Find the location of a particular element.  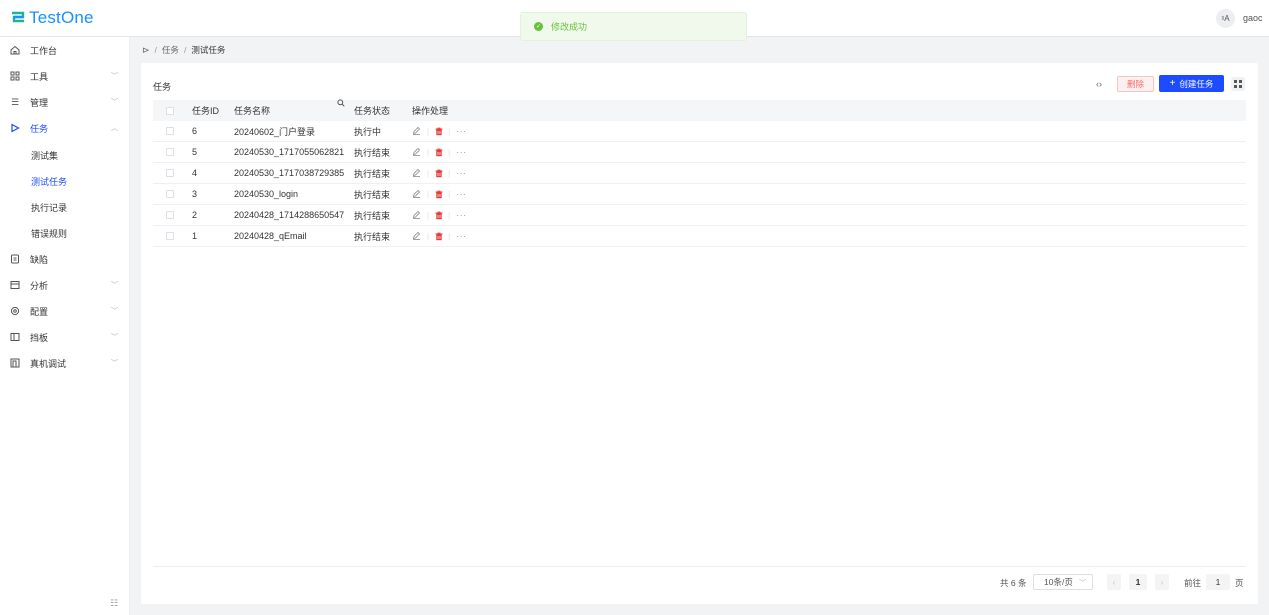

page-number-current: 1 is located at coordinates (1138, 582).